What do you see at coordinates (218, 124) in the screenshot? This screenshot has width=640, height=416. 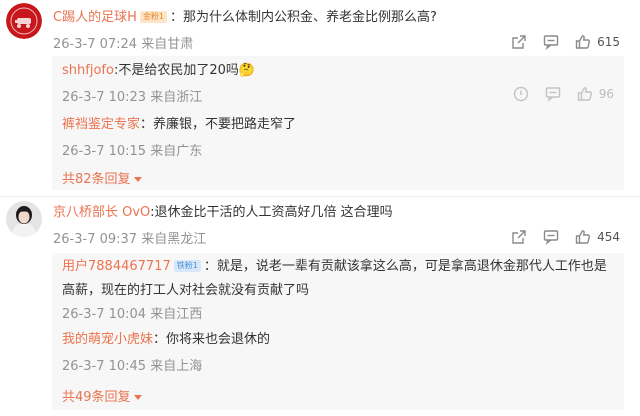 I see `reply-text: ：养廉银，不要把路走窄了` at bounding box center [218, 124].